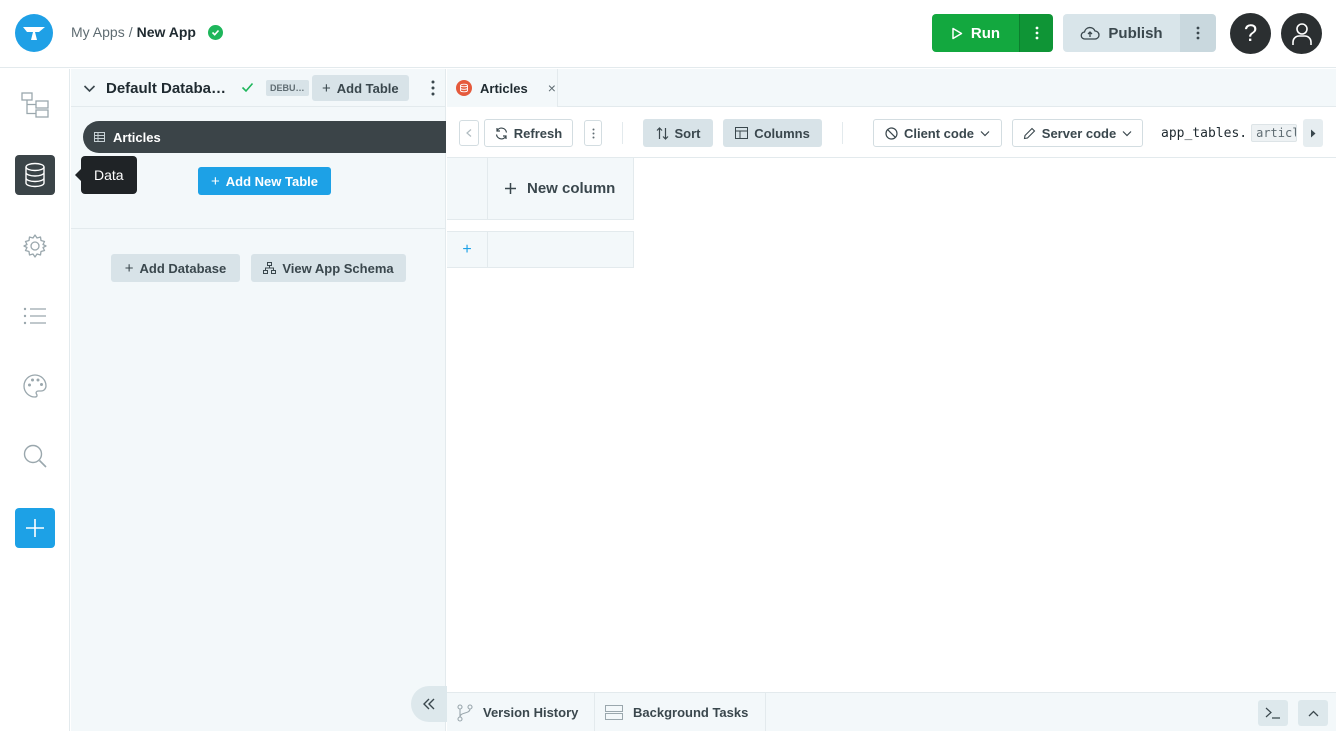 Image resolution: width=1336 pixels, height=731 pixels. I want to click on sort-label: Sort, so click(687, 133).